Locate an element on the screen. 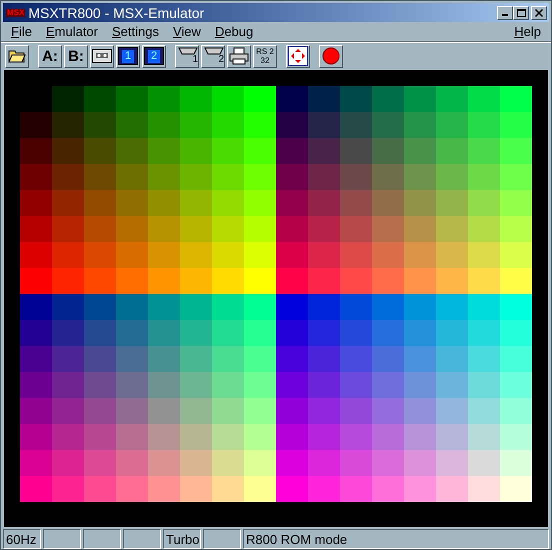 The image size is (552, 550). drive-label: B: is located at coordinates (76, 56).